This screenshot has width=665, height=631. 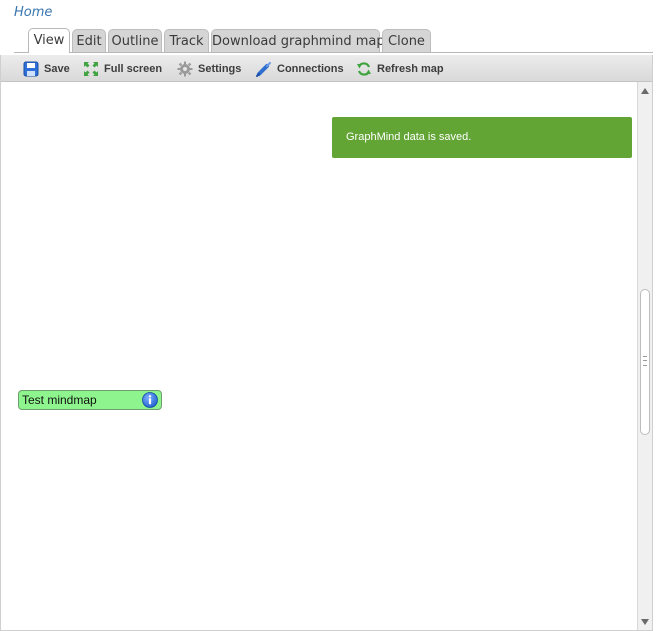 What do you see at coordinates (135, 40) in the screenshot?
I see `tab-outline: Outline` at bounding box center [135, 40].